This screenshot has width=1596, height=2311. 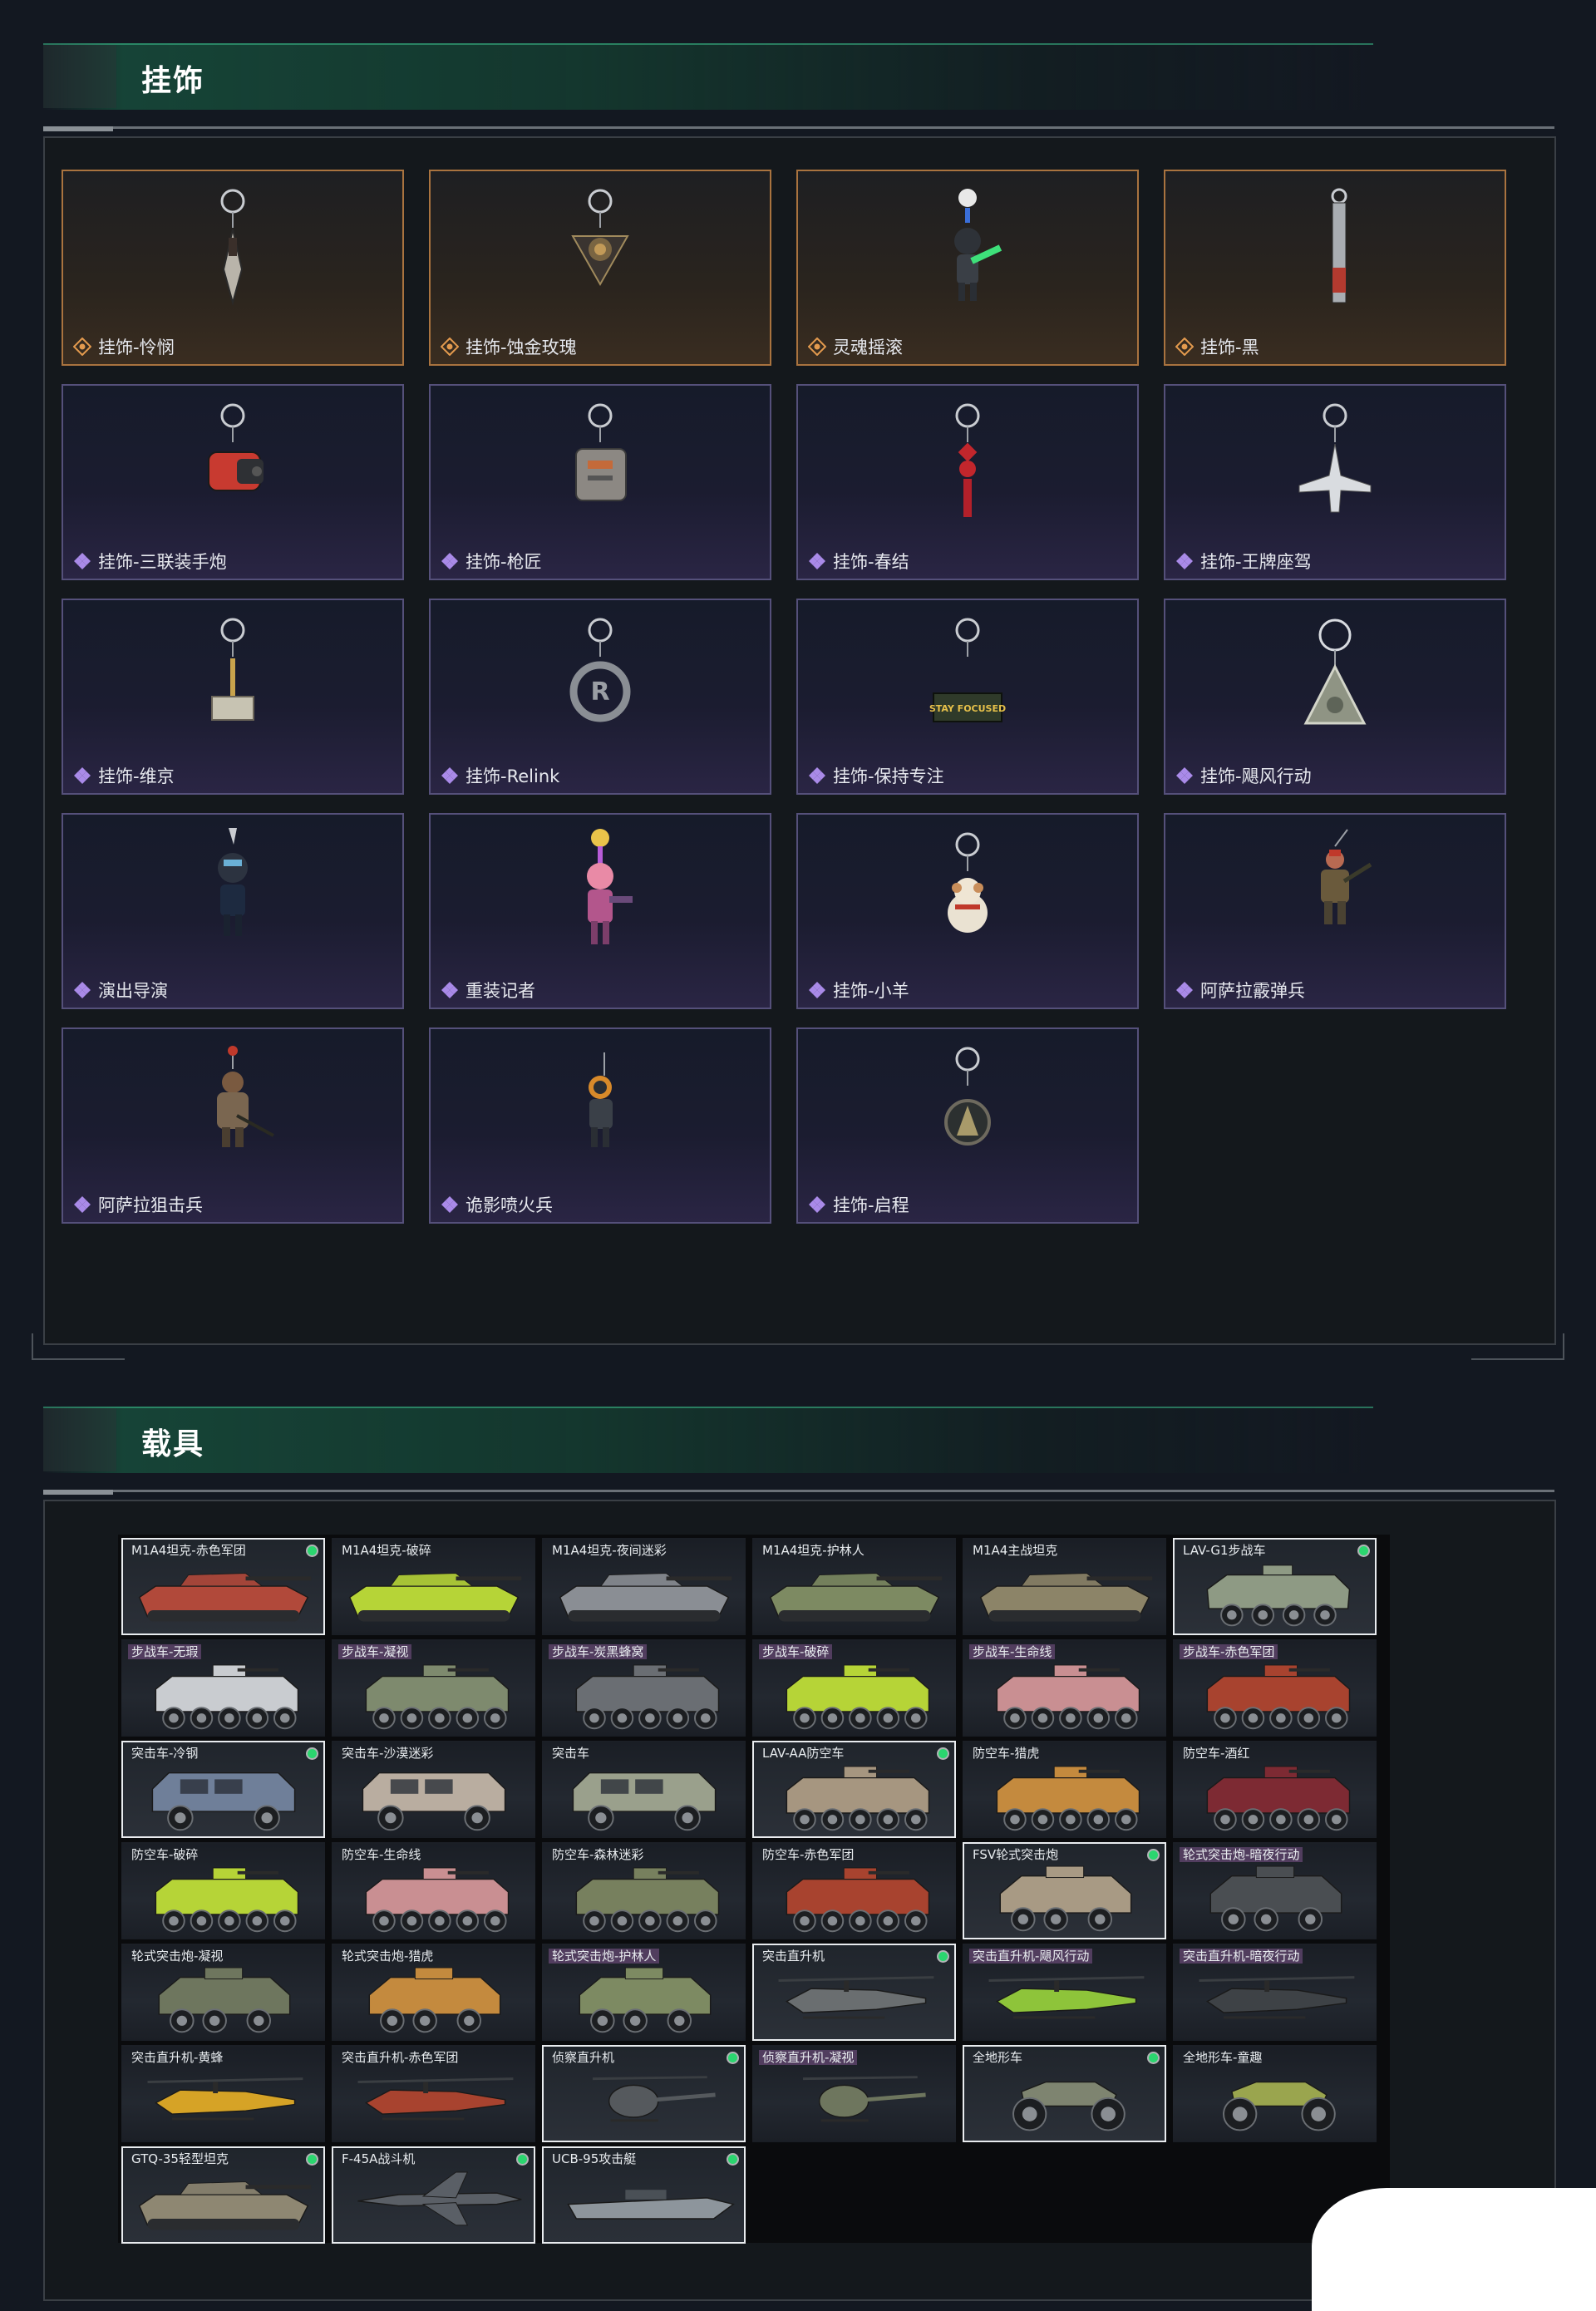 I want to click on vehicle-card: F-45A战斗机, so click(x=433, y=2195).